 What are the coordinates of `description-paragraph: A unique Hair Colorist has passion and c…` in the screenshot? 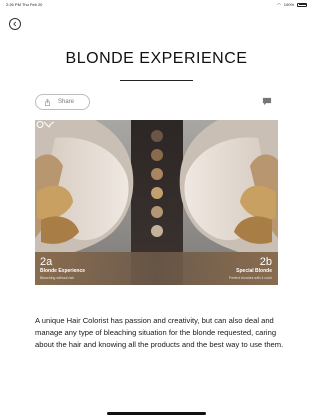 It's located at (159, 332).